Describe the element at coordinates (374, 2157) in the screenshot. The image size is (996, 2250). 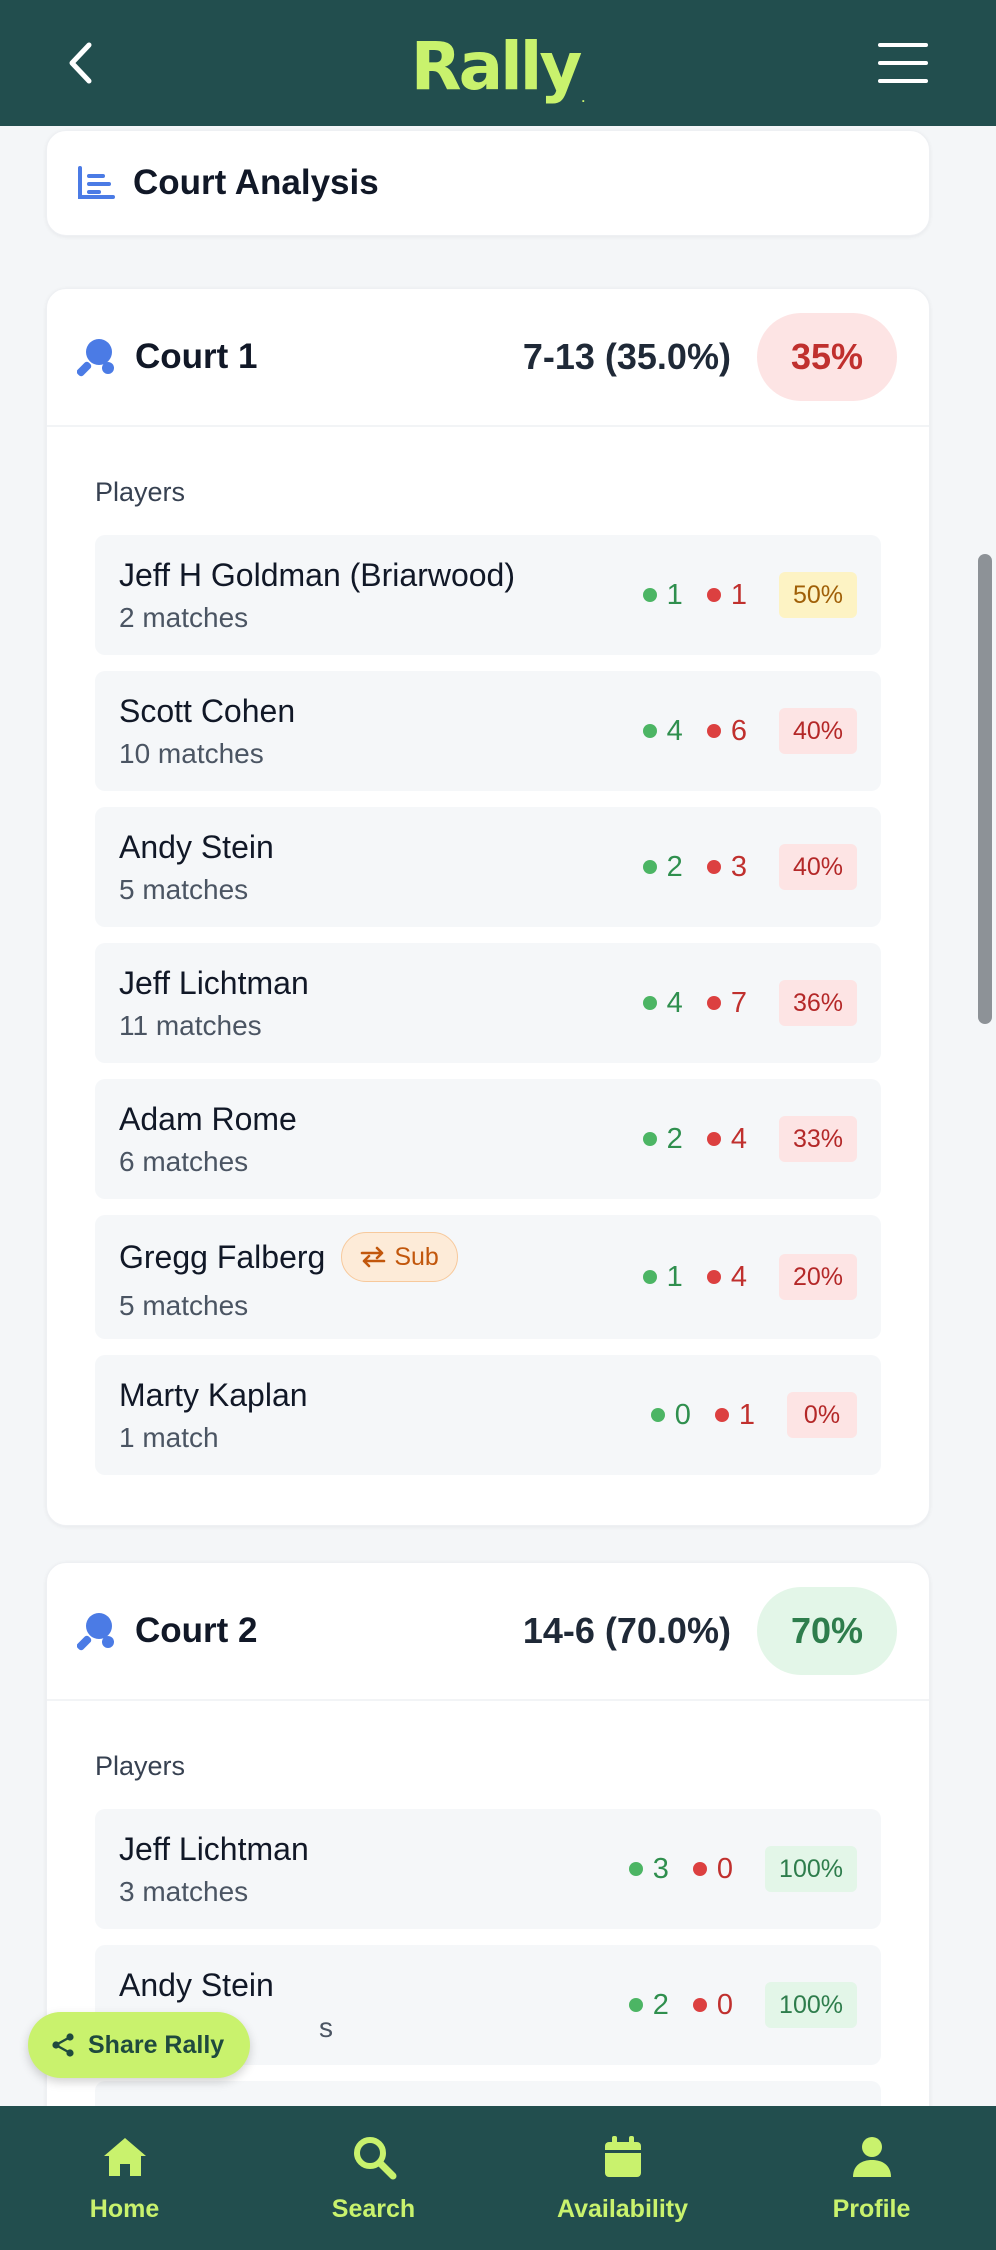
I see `search-icon` at that location.